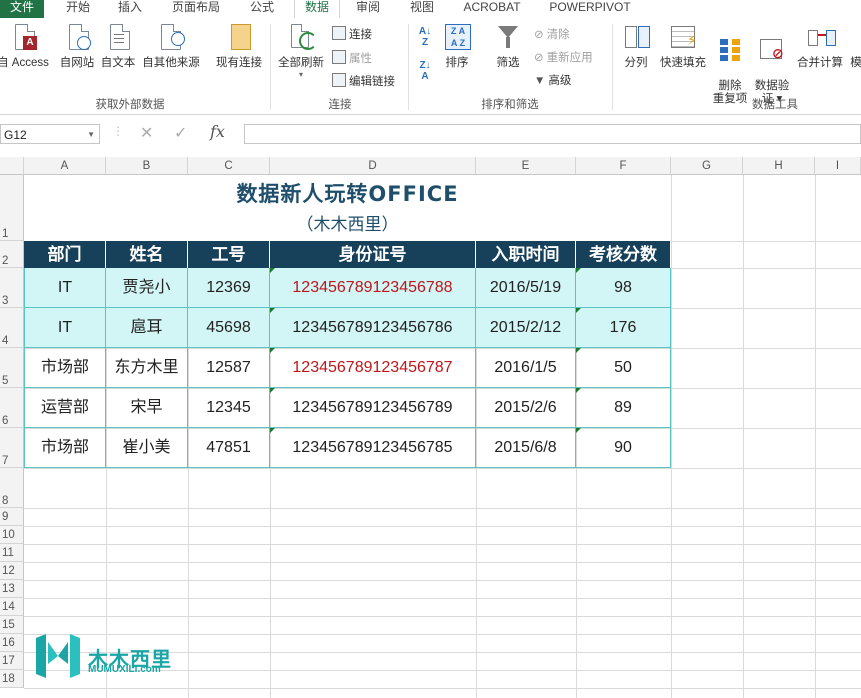  What do you see at coordinates (623, 254) in the screenshot?
I see `header-score: 考核分数` at bounding box center [623, 254].